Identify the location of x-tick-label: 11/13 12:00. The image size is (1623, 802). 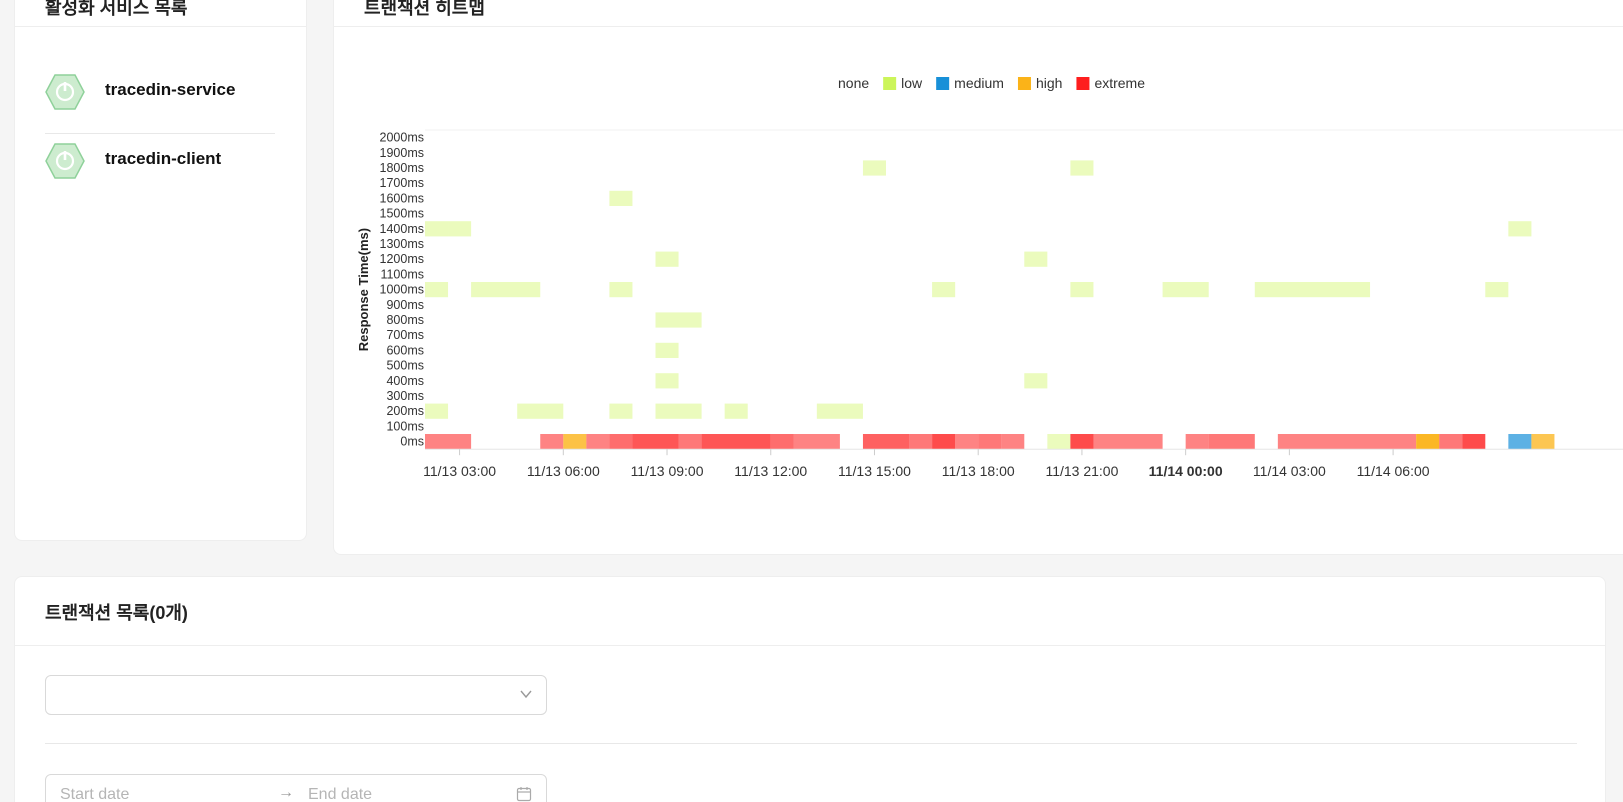
(770, 471).